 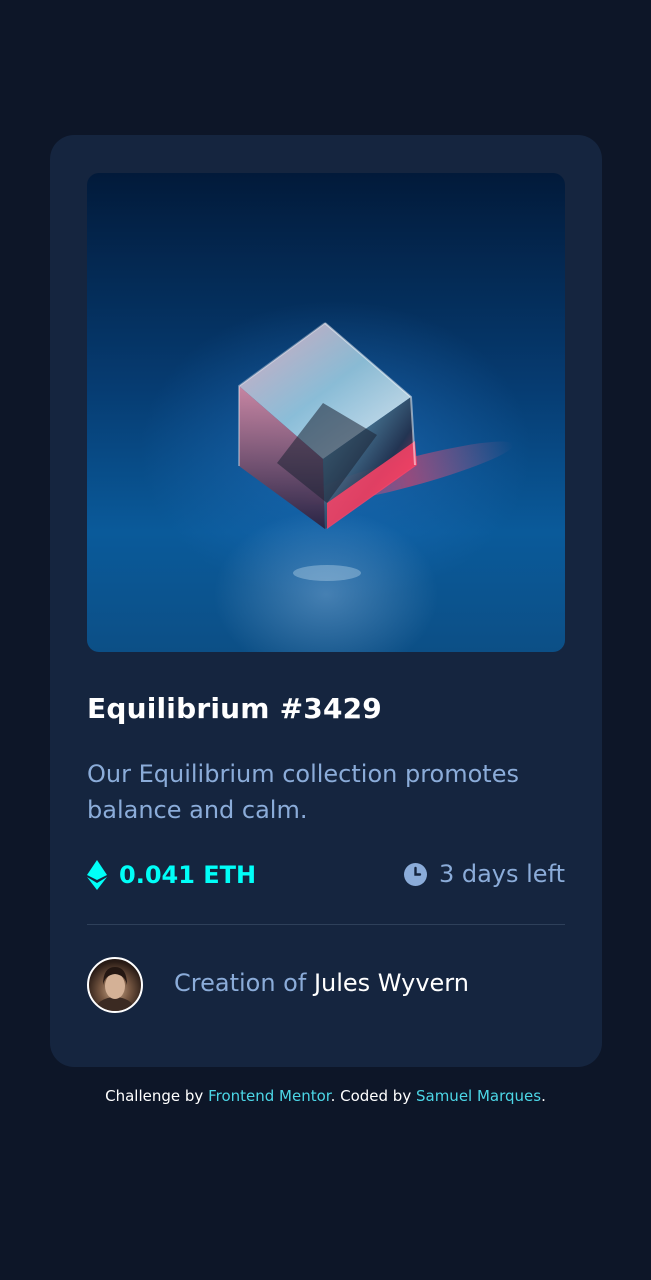 I want to click on price: 0.041 ETH, so click(x=171, y=875).